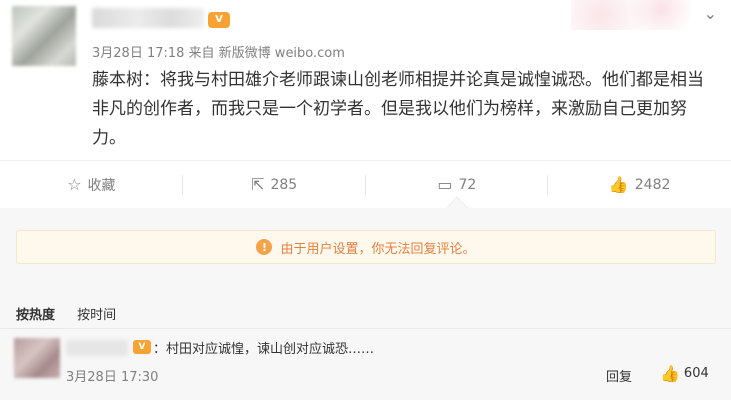 The image size is (731, 400). What do you see at coordinates (710, 13) in the screenshot?
I see `chevron-down-icon: ⌄` at bounding box center [710, 13].